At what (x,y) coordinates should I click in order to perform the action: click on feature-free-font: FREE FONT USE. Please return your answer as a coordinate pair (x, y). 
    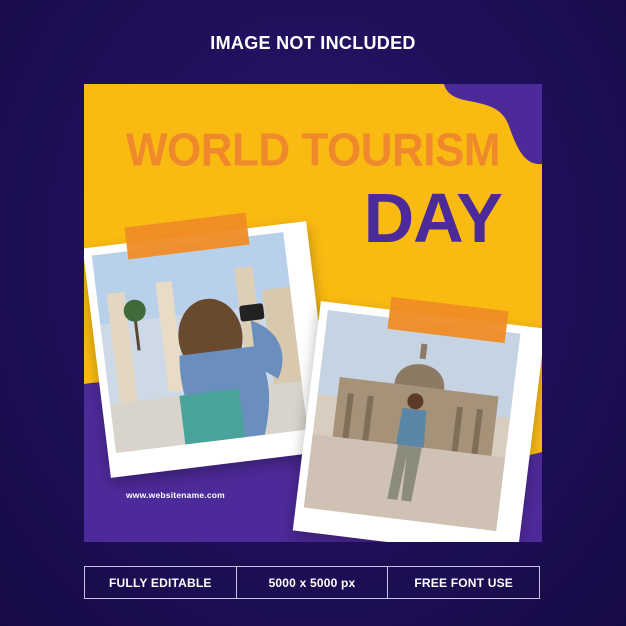
    Looking at the image, I should click on (463, 582).